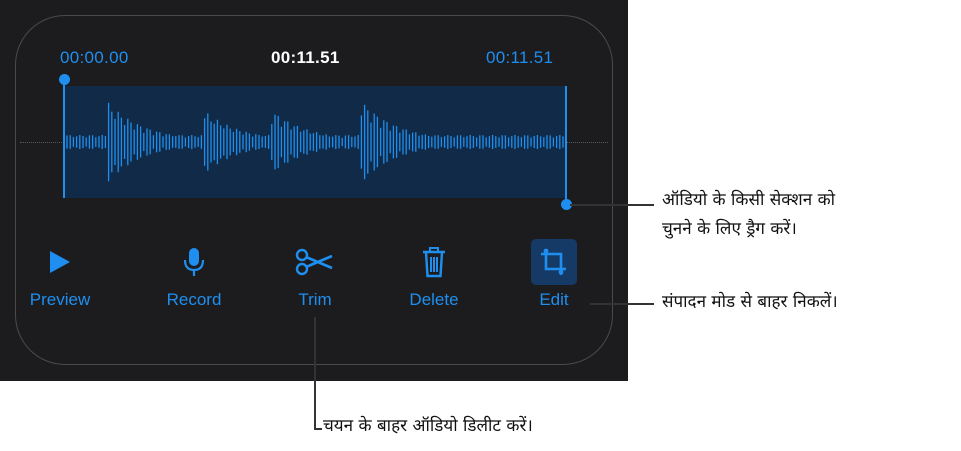 The width and height of the screenshot is (961, 451). I want to click on edit-label: Edit, so click(554, 299).